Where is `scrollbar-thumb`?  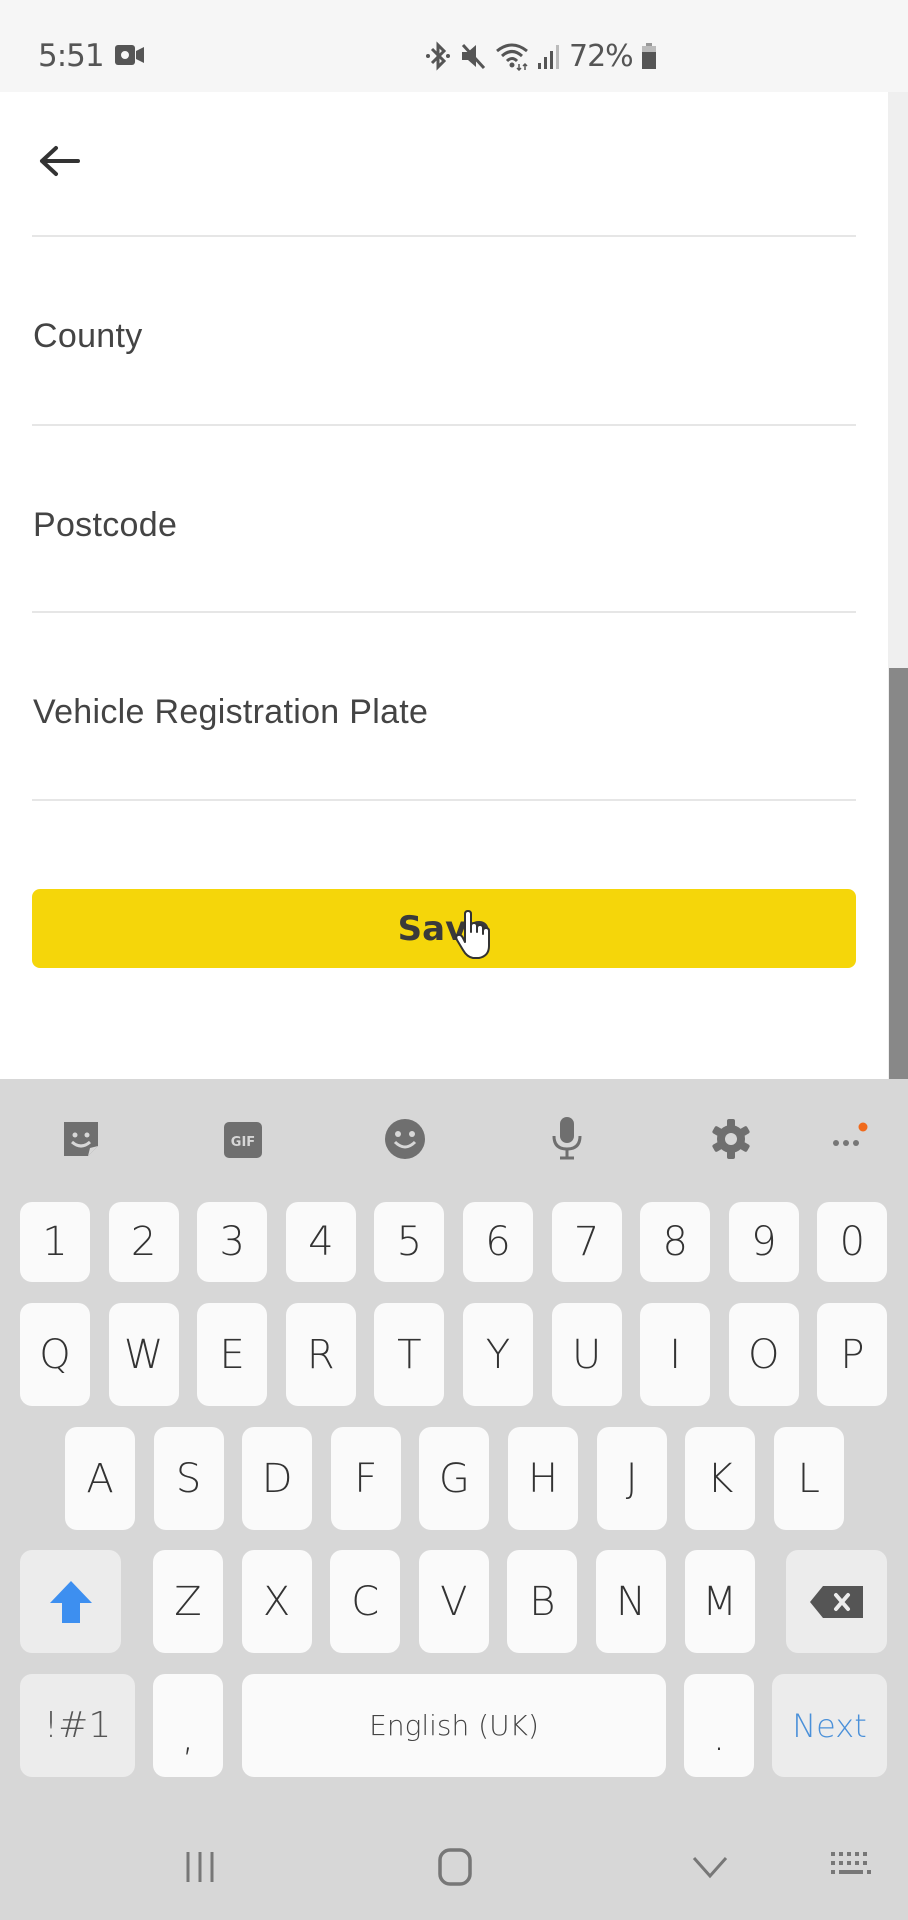 scrollbar-thumb is located at coordinates (898, 873).